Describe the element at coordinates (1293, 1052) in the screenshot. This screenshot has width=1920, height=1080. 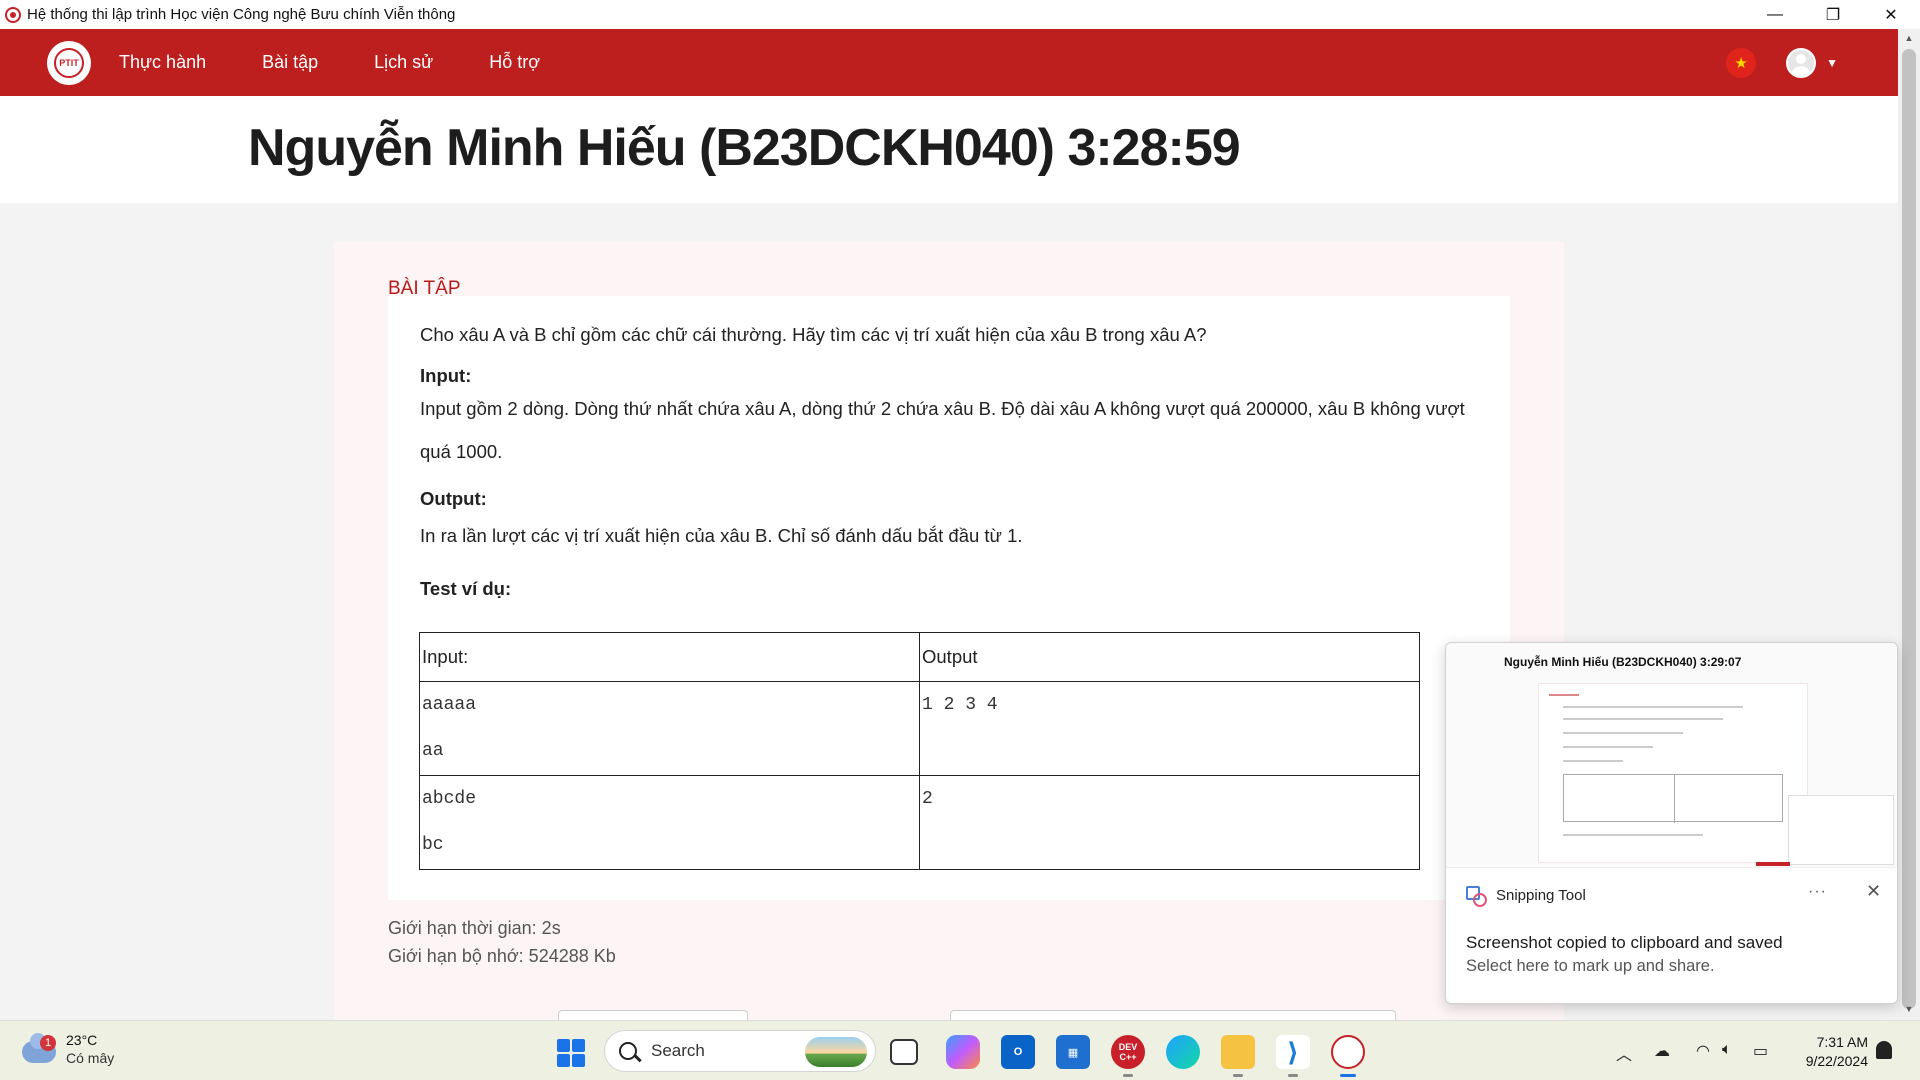
I see `vscode-icon: ⟩` at that location.